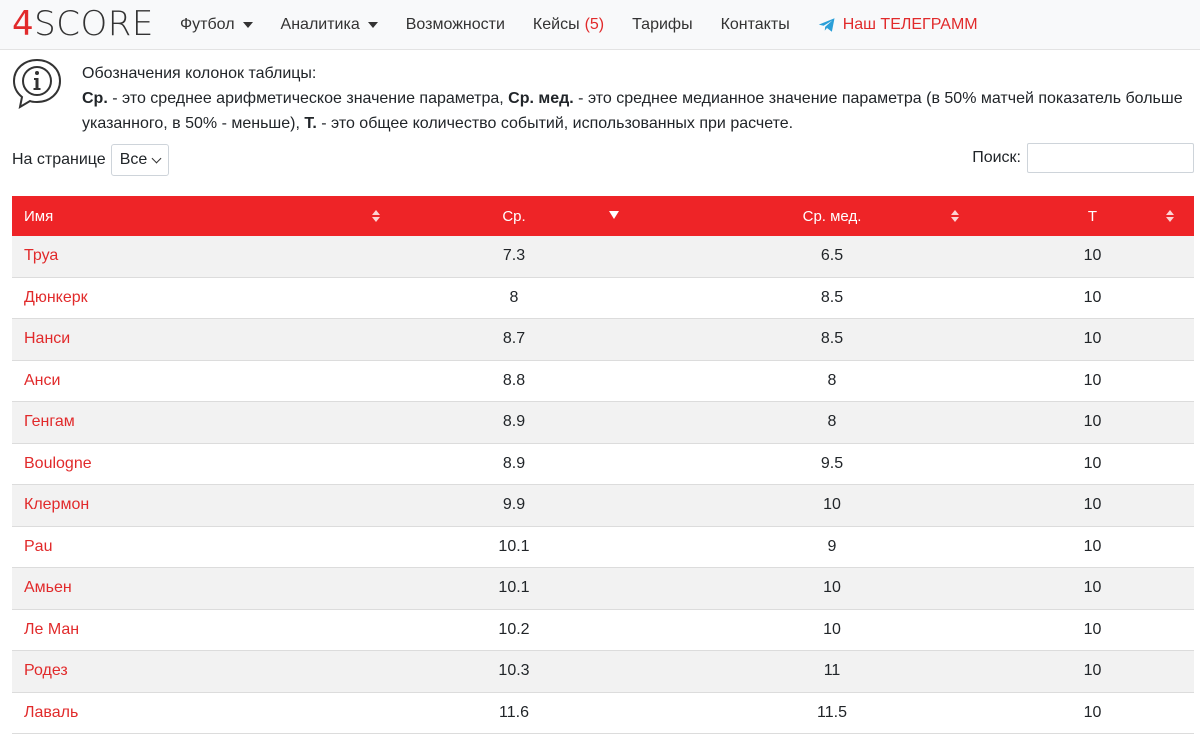 The width and height of the screenshot is (1200, 746). I want to click on per-page-value: Все, so click(133, 159).